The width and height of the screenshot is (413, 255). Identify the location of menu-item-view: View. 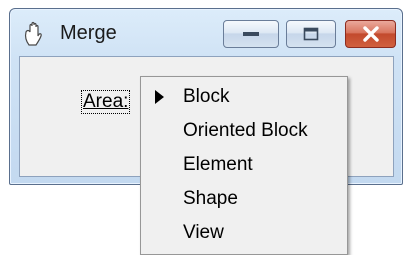
(244, 233).